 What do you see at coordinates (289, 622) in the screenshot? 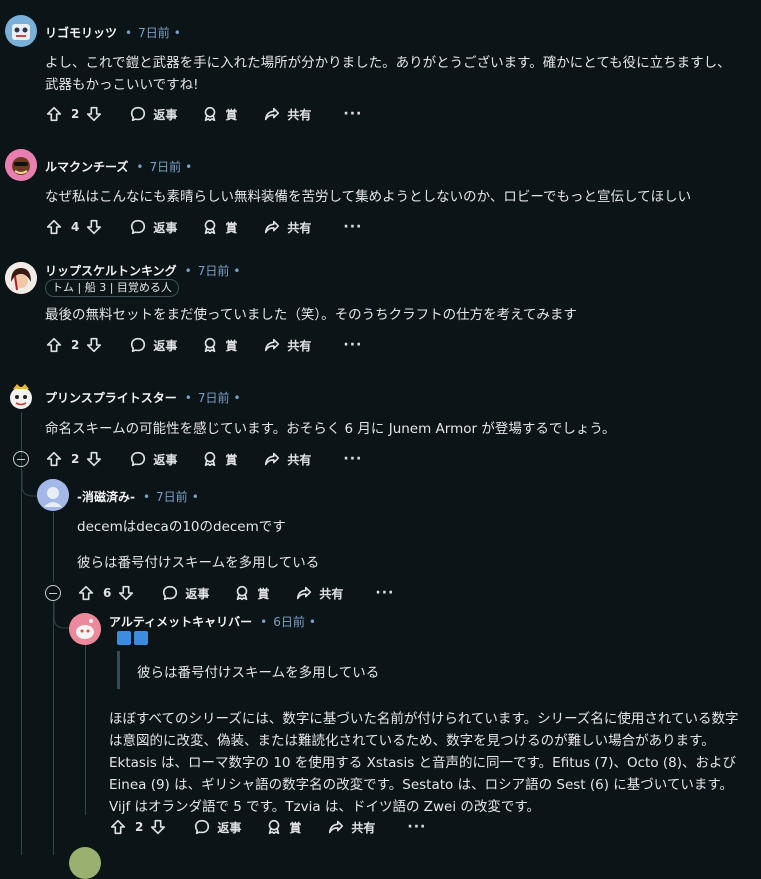
I see `timestamp: 6日前` at bounding box center [289, 622].